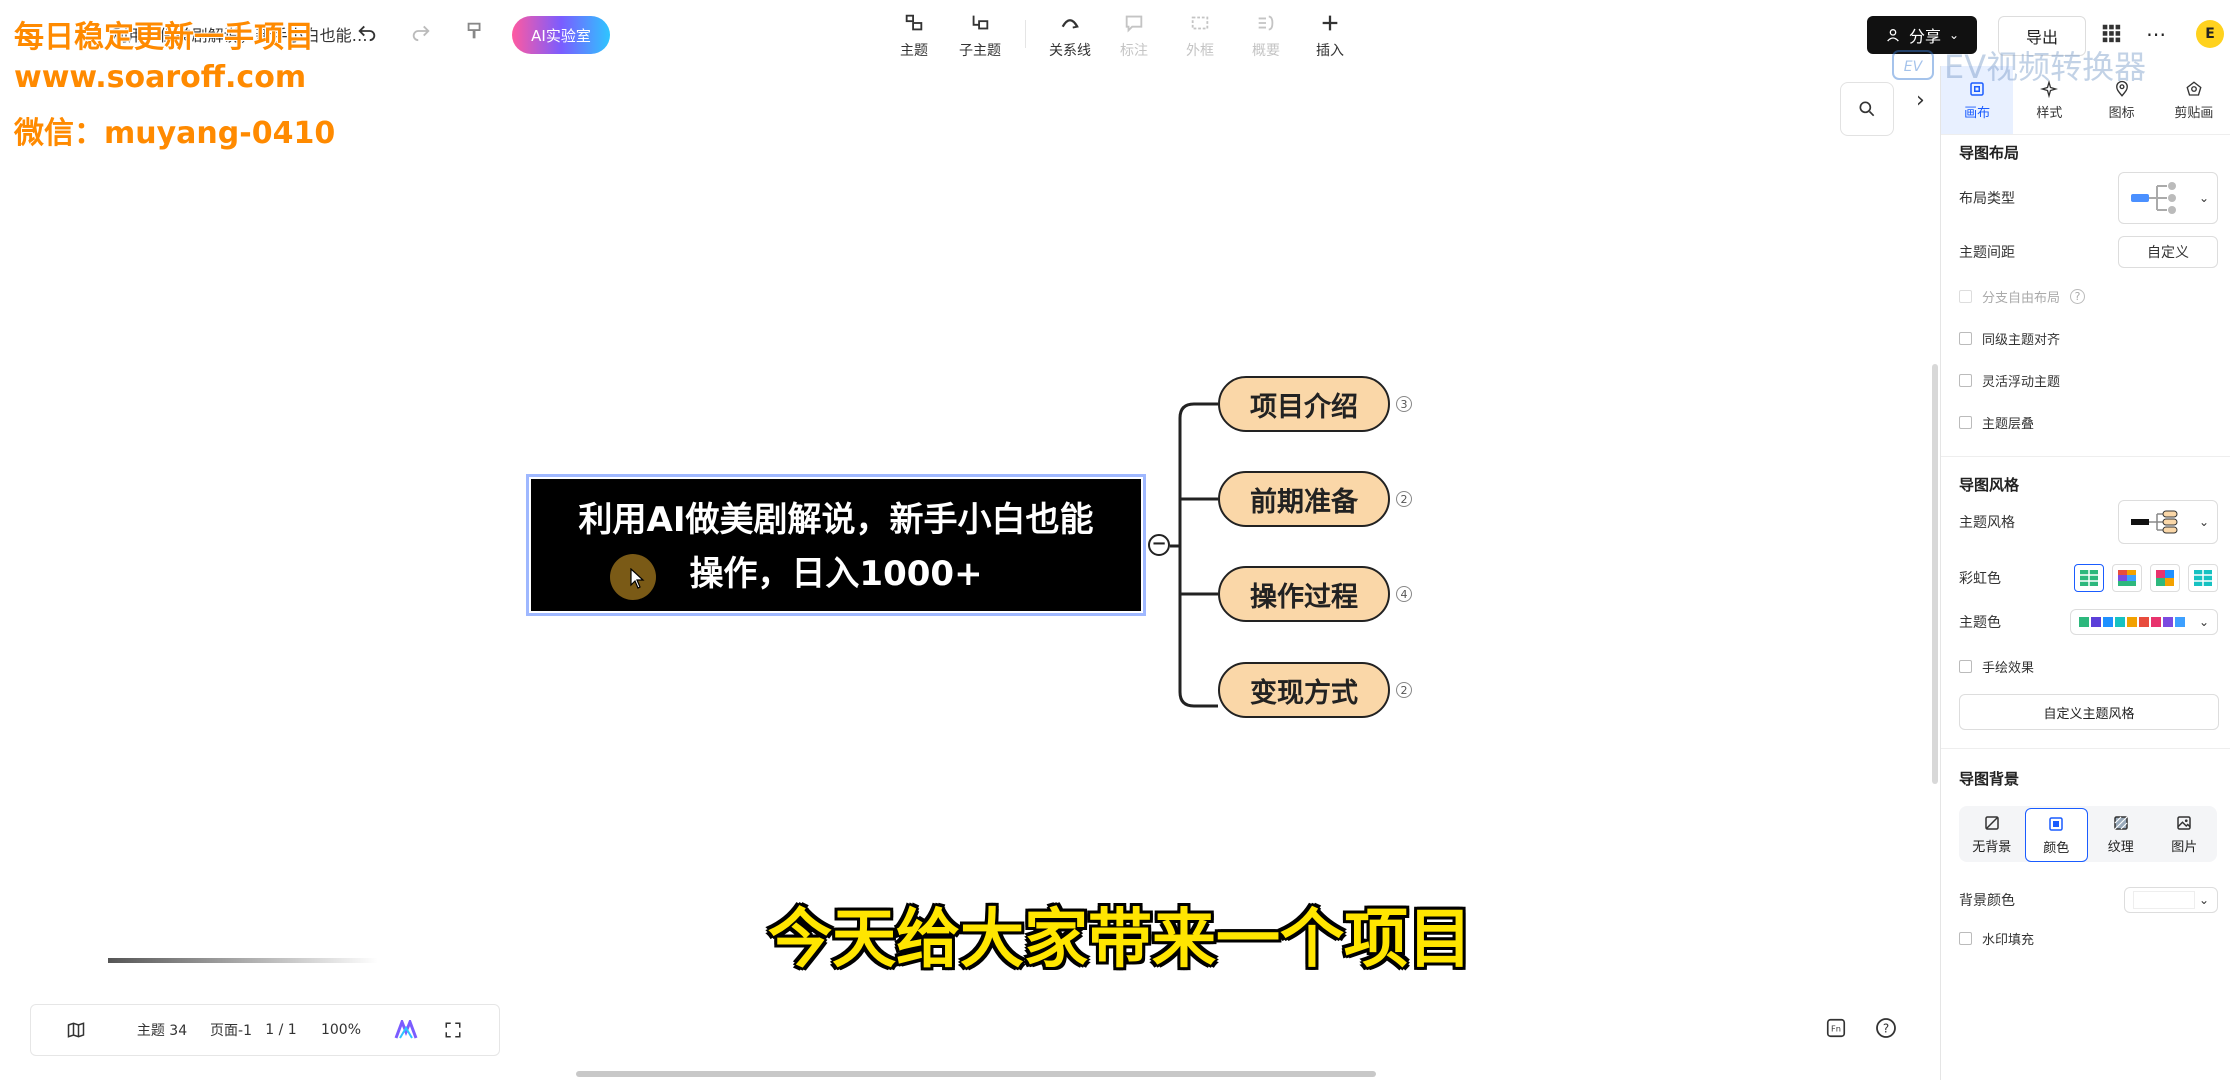  Describe the element at coordinates (1996, 938) in the screenshot. I see `watermark-fill-checkbox: 水印填充` at that location.